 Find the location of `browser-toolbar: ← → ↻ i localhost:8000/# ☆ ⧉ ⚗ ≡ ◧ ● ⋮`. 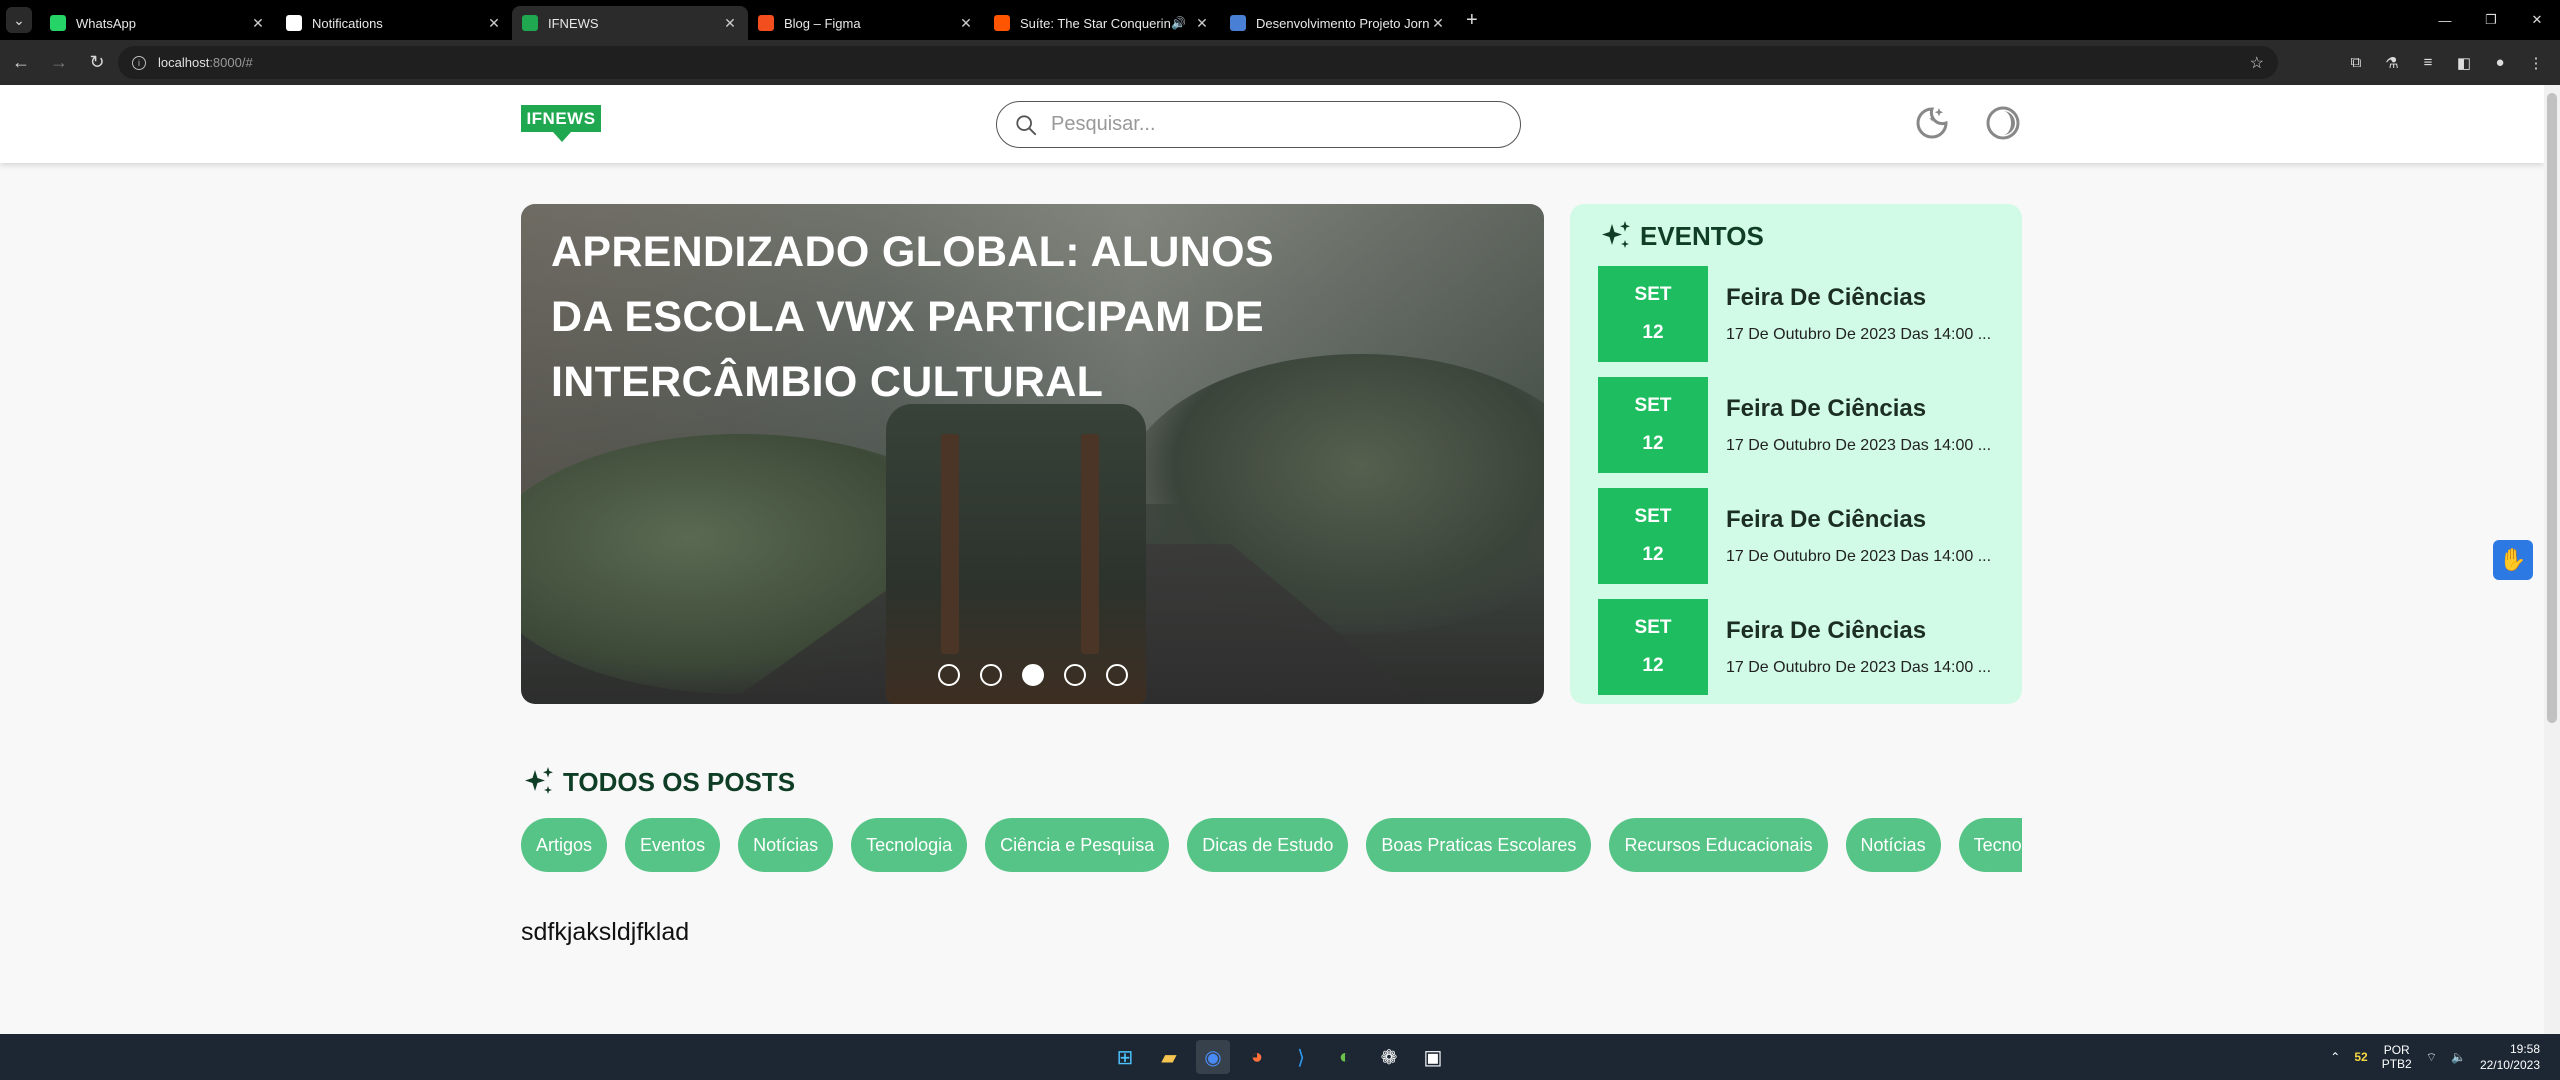

browser-toolbar: ← → ↻ i localhost:8000/# ☆ ⧉ ⚗ ≡ ◧ ● ⋮ is located at coordinates (1280, 62).